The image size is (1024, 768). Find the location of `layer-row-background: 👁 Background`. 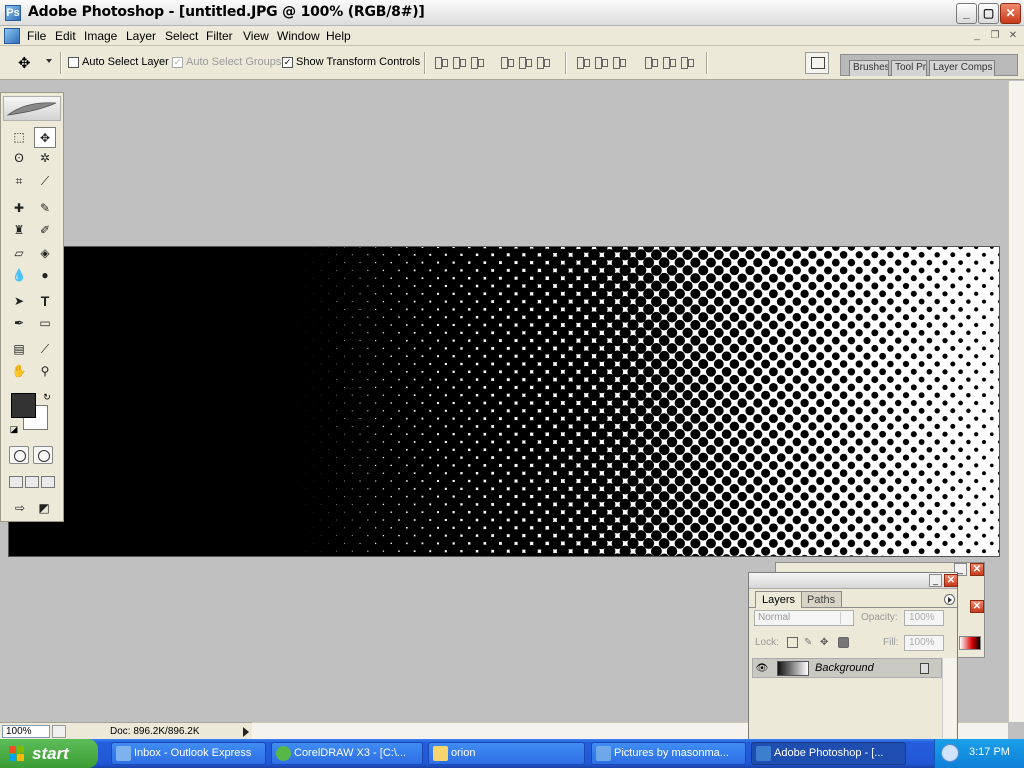

layer-row-background: 👁 Background is located at coordinates (847, 668).